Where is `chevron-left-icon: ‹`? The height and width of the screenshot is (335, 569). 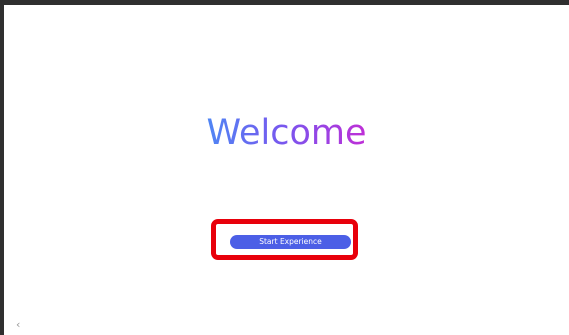
chevron-left-icon: ‹ is located at coordinates (18, 325).